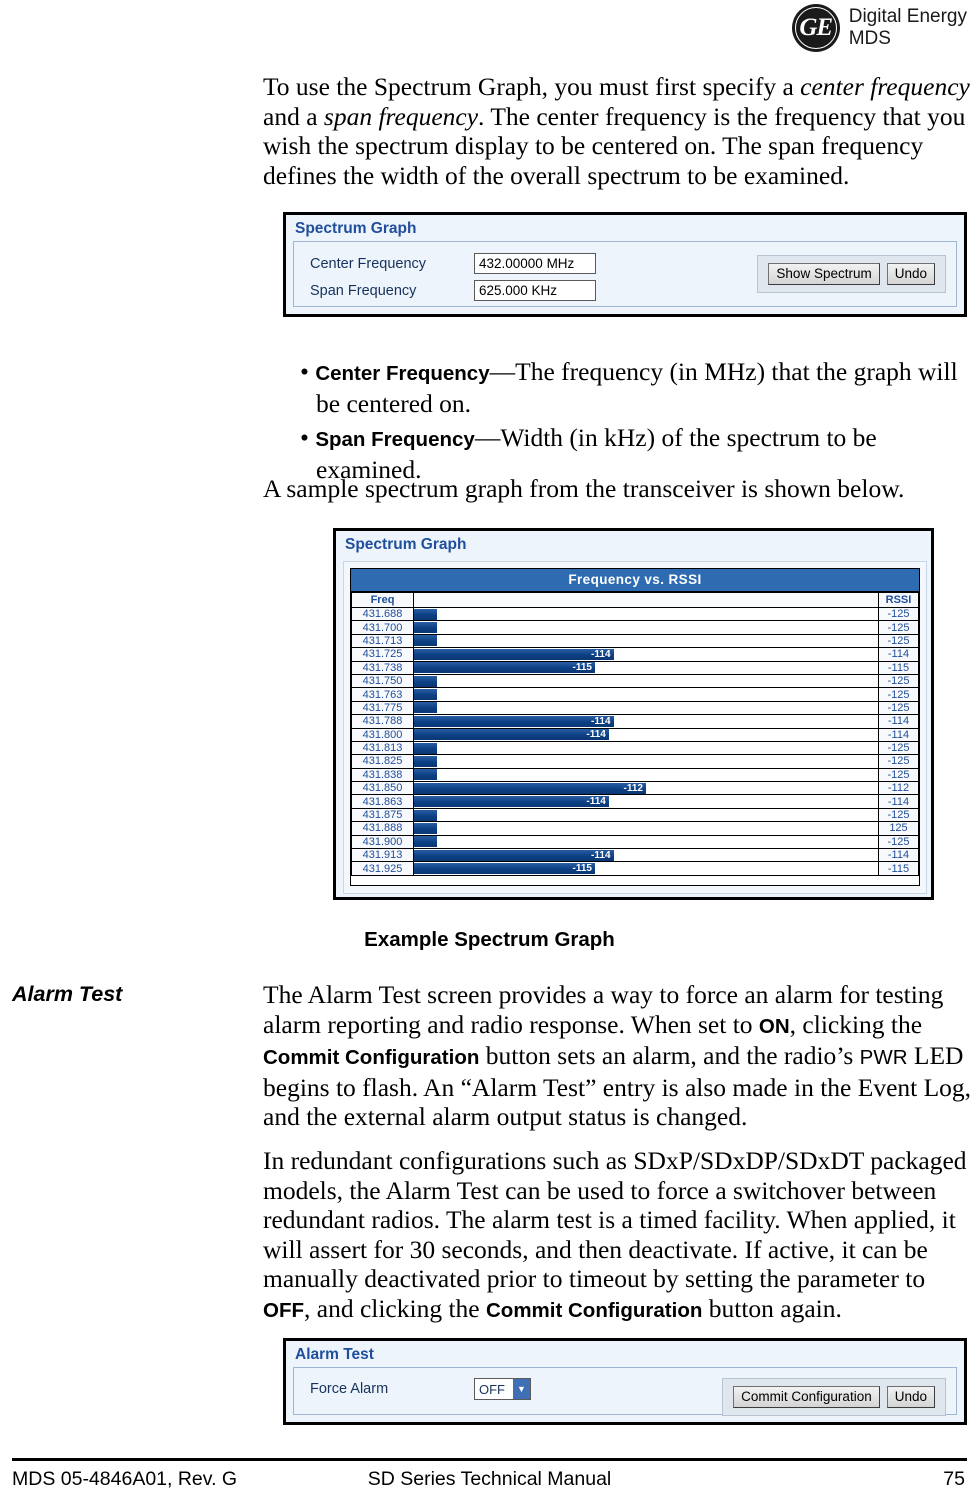  I want to click on bar-value-label: -115, so click(582, 668).